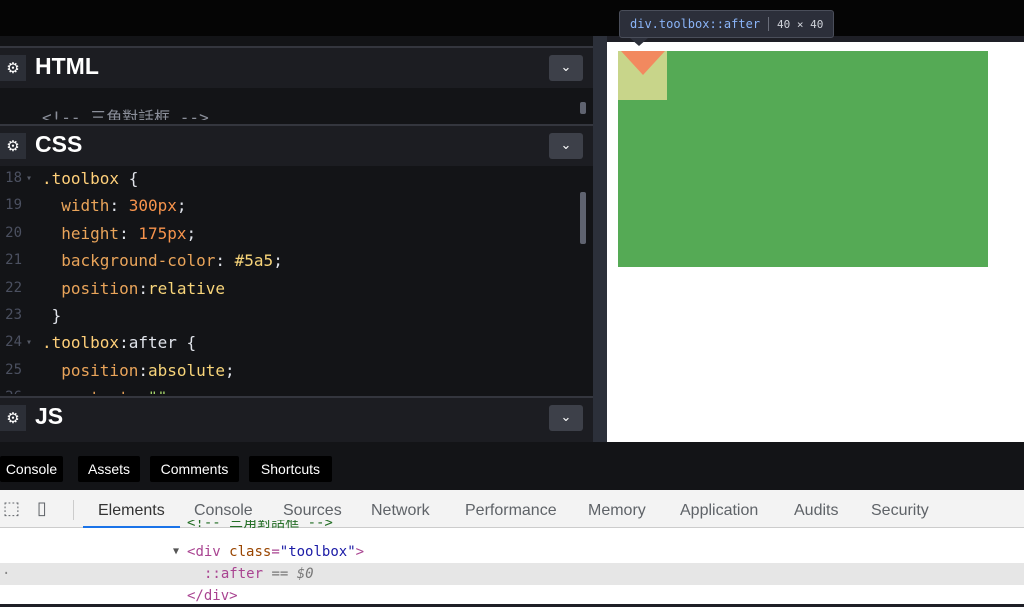  What do you see at coordinates (90, 178) in the screenshot?
I see `code-text: .toolbox {` at bounding box center [90, 178].